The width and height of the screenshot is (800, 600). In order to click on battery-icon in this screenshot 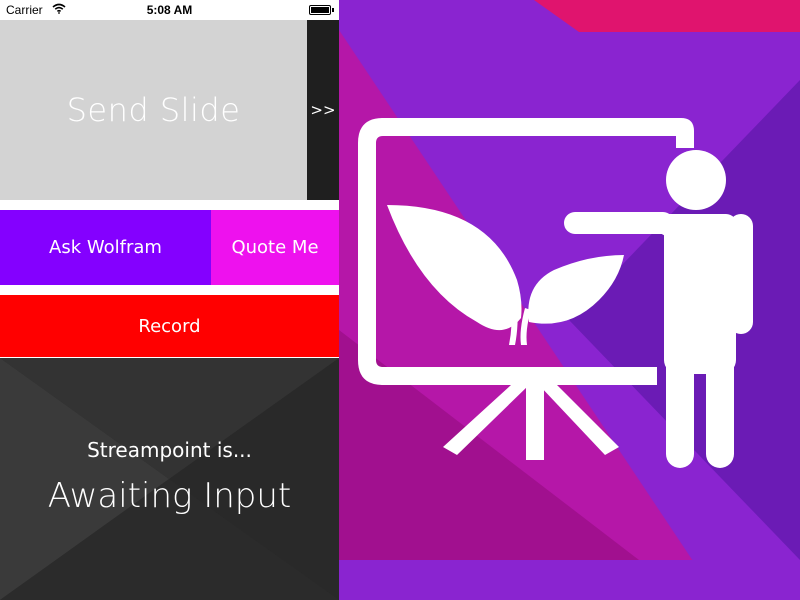, I will do `click(321, 10)`.